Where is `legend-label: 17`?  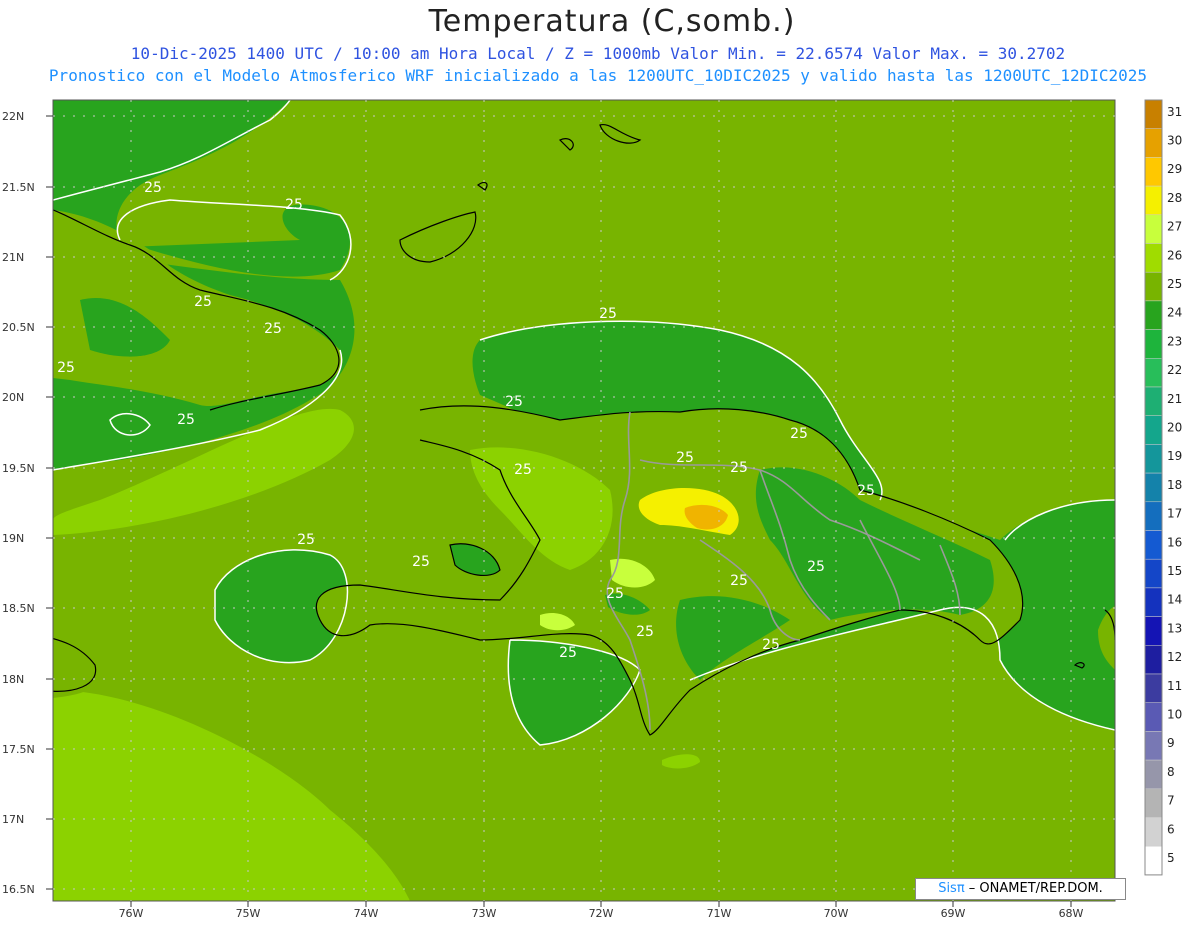 legend-label: 17 is located at coordinates (1174, 514).